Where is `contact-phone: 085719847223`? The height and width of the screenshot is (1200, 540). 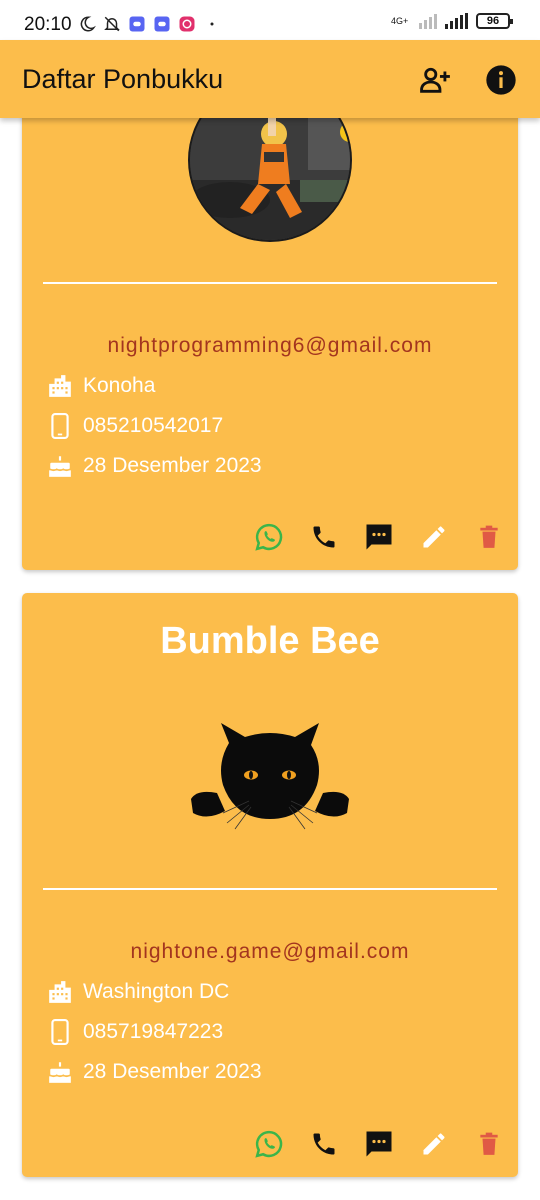
contact-phone: 085719847223 is located at coordinates (153, 1031).